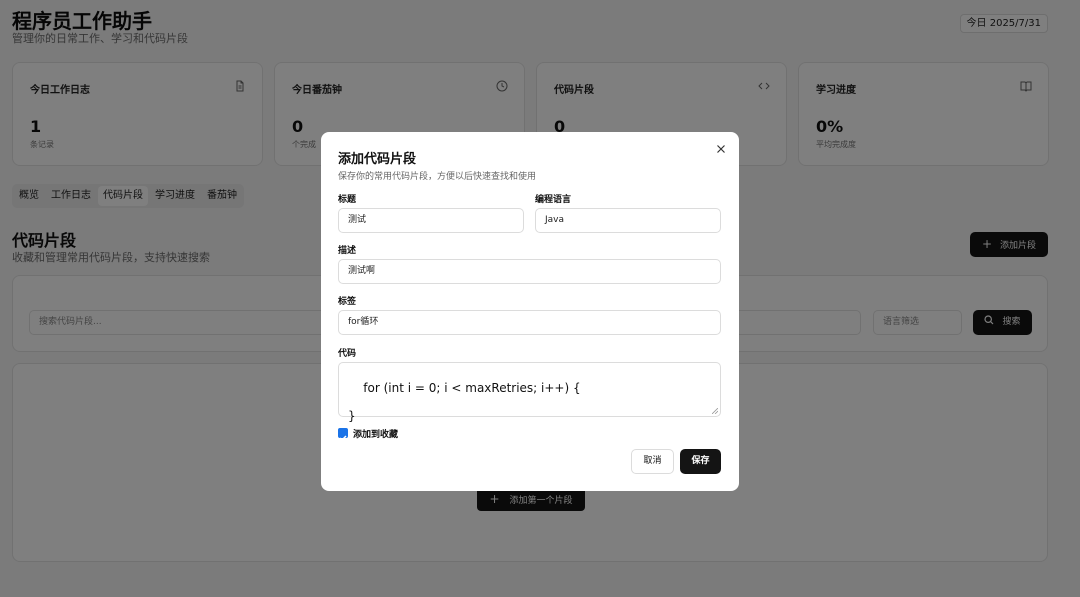  What do you see at coordinates (529, 271) in the screenshot?
I see `description-input: 测试啊` at bounding box center [529, 271].